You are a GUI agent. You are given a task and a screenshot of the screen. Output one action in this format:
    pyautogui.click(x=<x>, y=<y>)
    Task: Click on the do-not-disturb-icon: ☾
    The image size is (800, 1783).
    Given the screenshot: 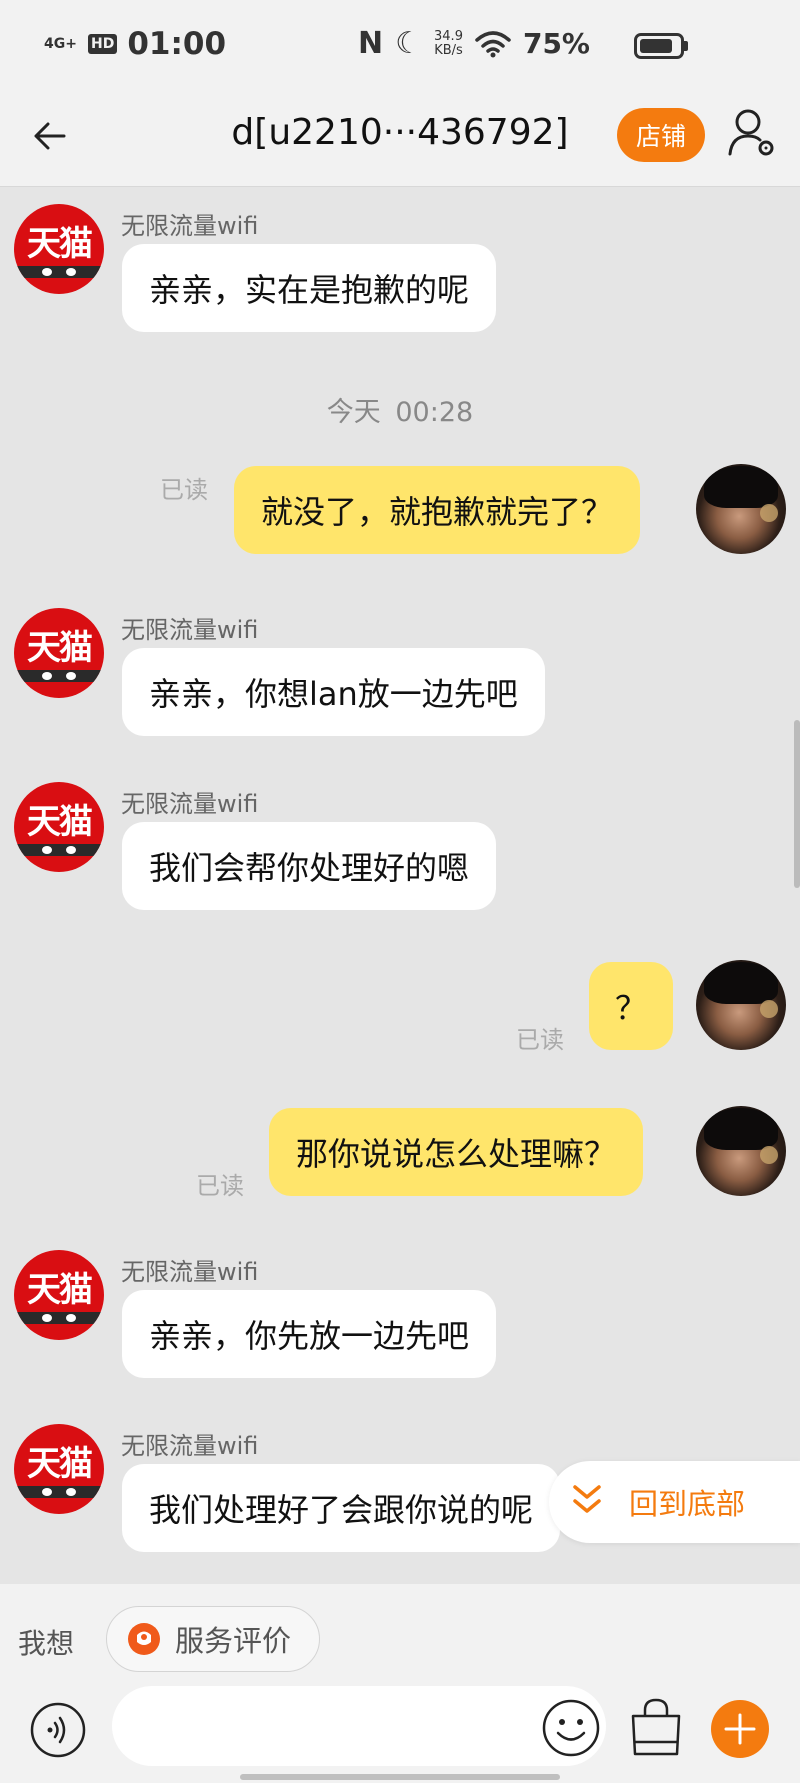 What is the action you would take?
    pyautogui.click(x=409, y=43)
    